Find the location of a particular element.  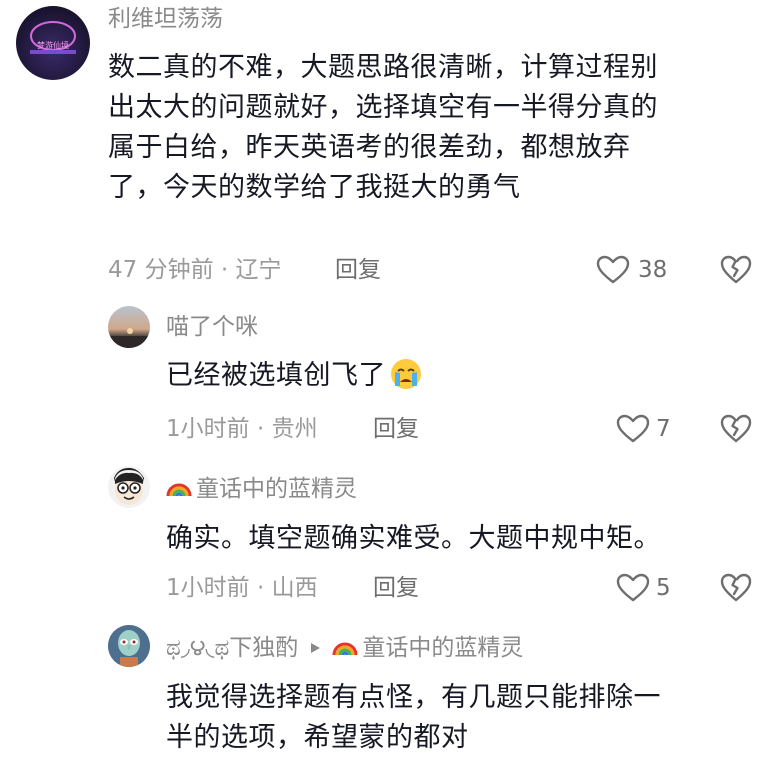

comment-line: 已经被选填创飞了 is located at coordinates (276, 375).